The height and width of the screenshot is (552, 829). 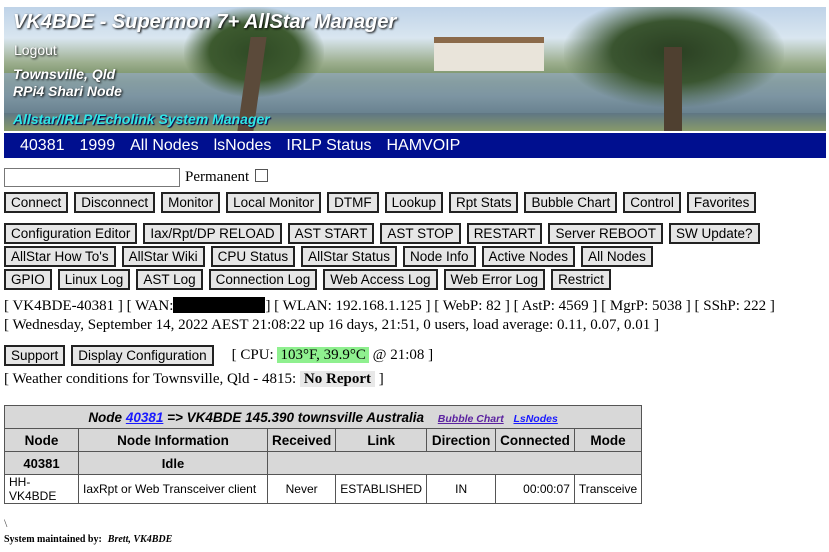 What do you see at coordinates (323, 355) in the screenshot?
I see `cpu-temperature: 103°F, 39.9°C` at bounding box center [323, 355].